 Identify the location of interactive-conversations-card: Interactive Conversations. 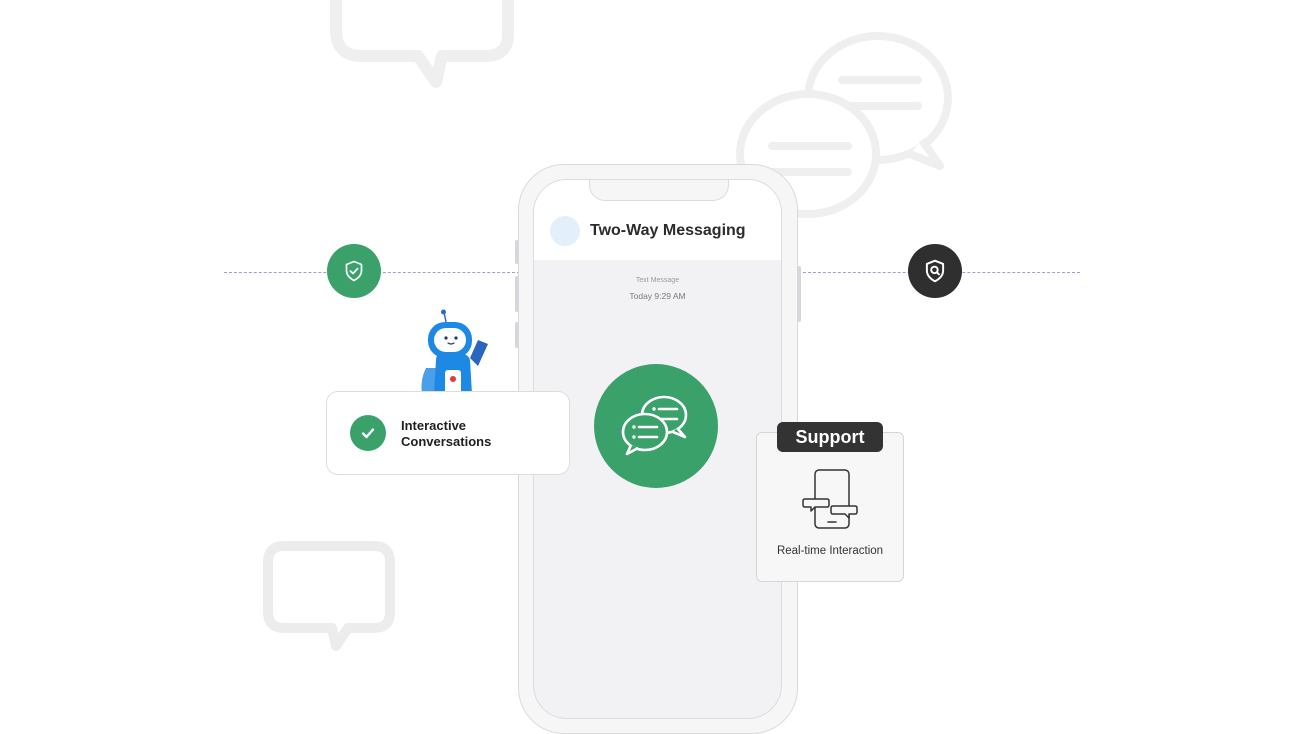
(448, 433).